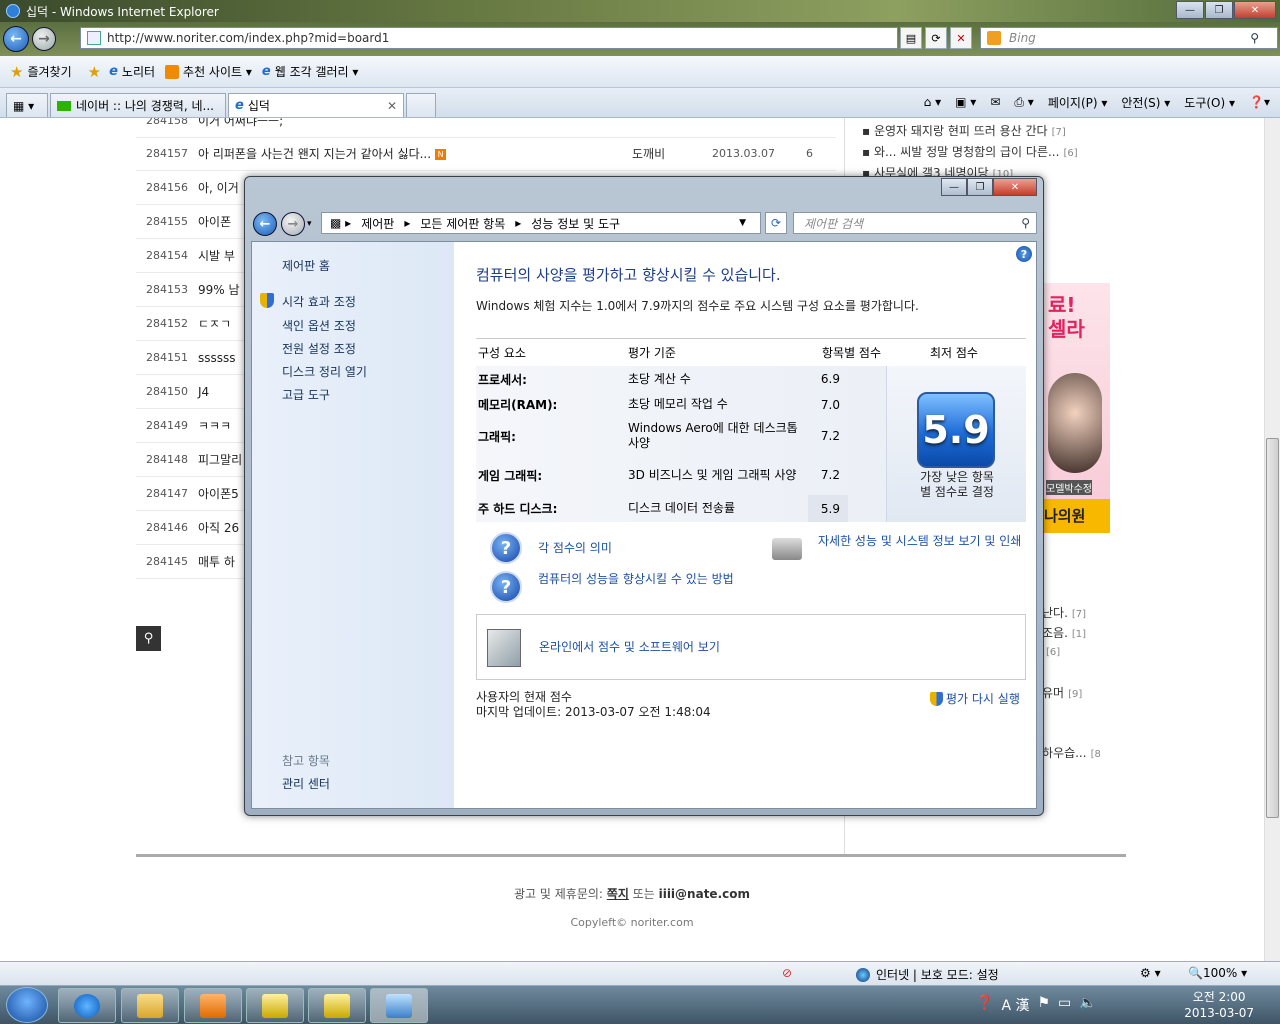 This screenshot has height=1024, width=1280. What do you see at coordinates (915, 223) in the screenshot?
I see `cp-search-input: 제어판 검색 ⚲` at bounding box center [915, 223].